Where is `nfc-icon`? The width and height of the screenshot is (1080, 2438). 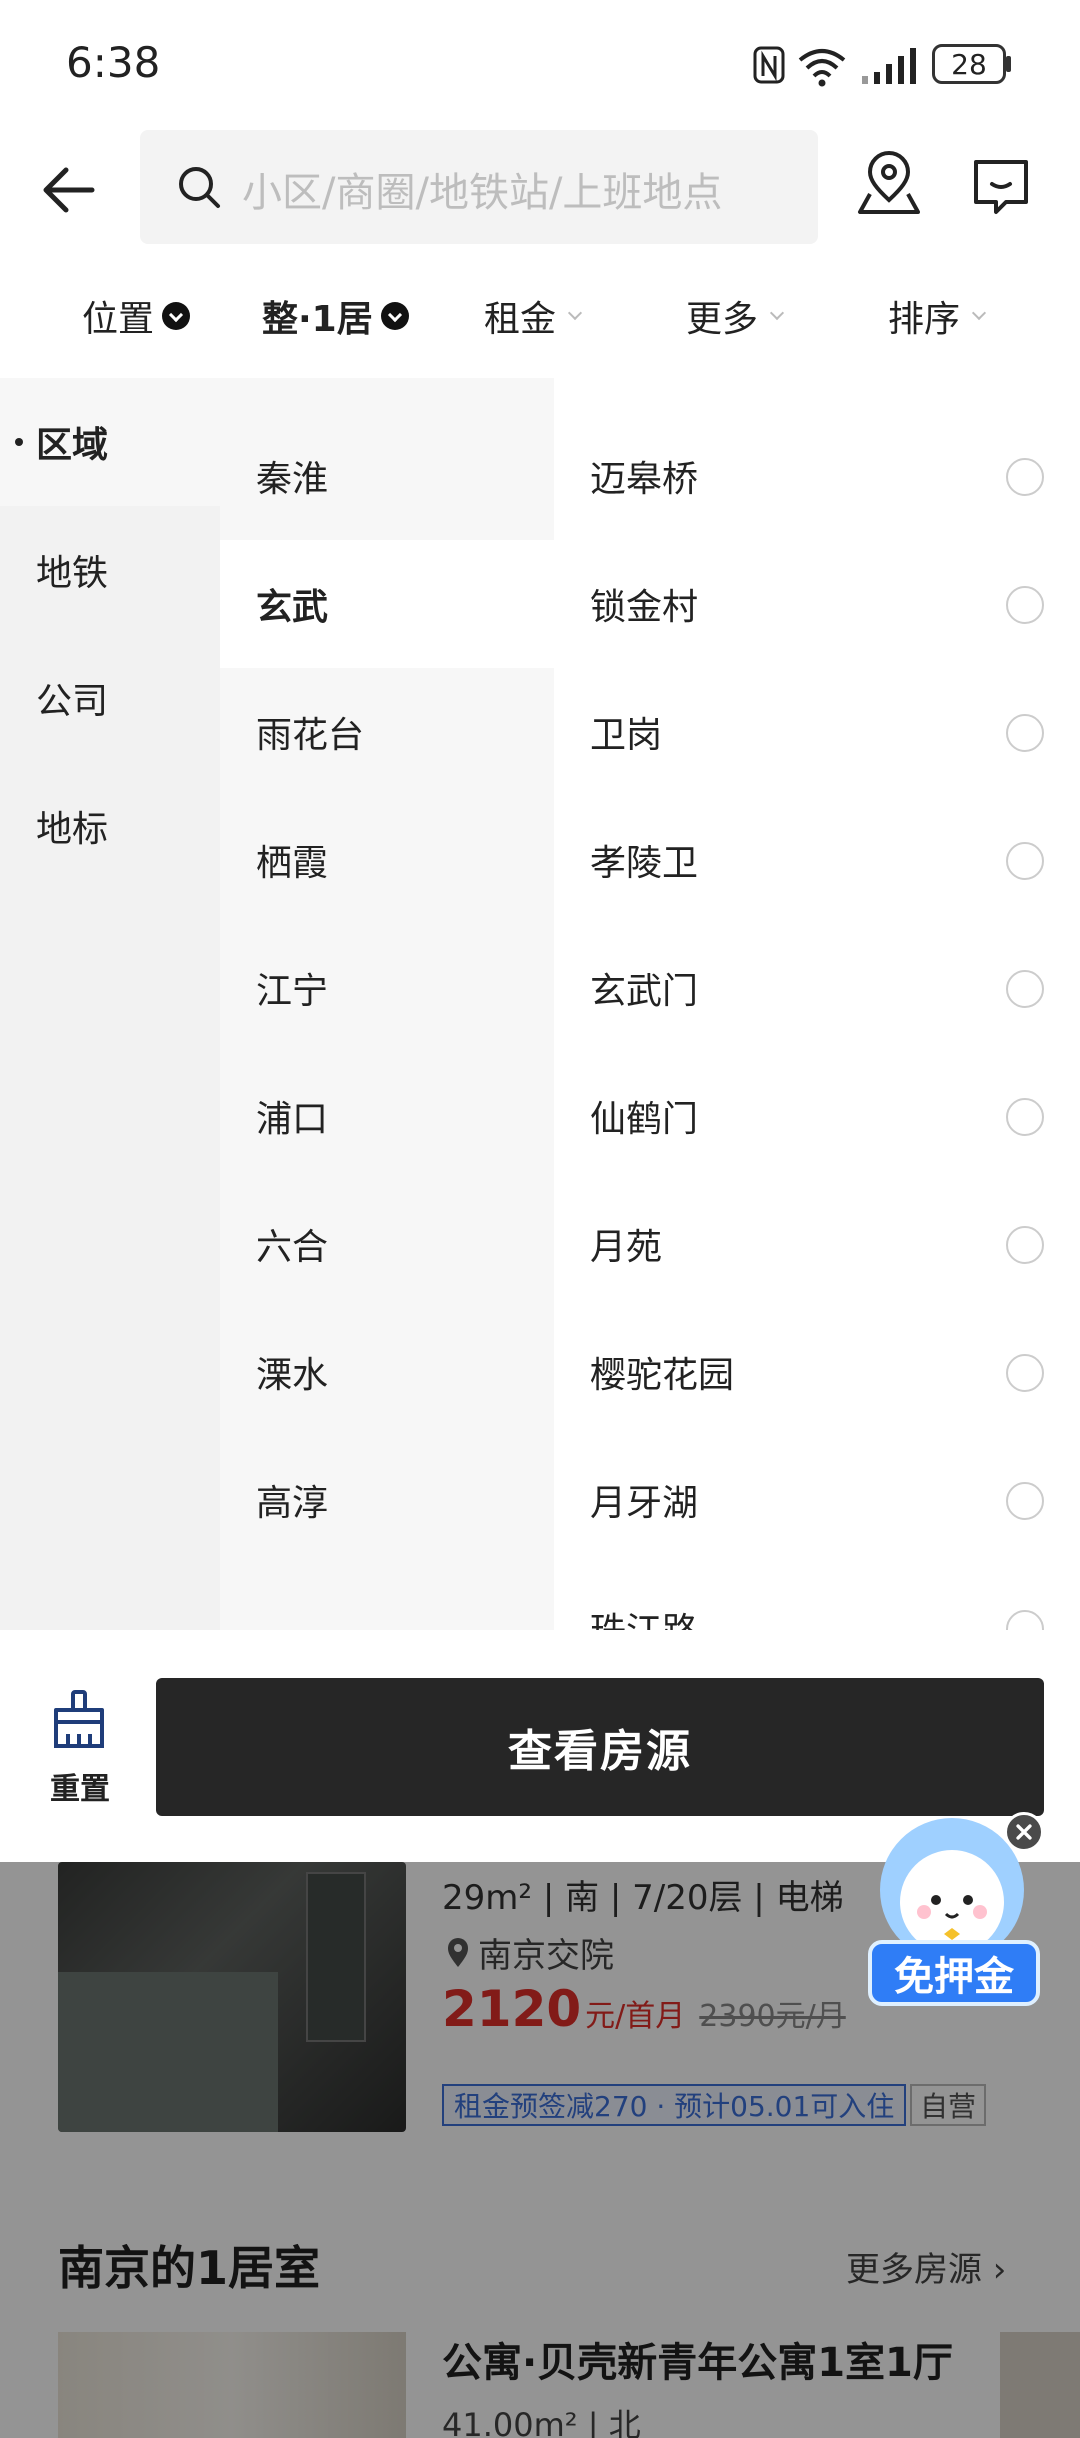
nfc-icon is located at coordinates (769, 65).